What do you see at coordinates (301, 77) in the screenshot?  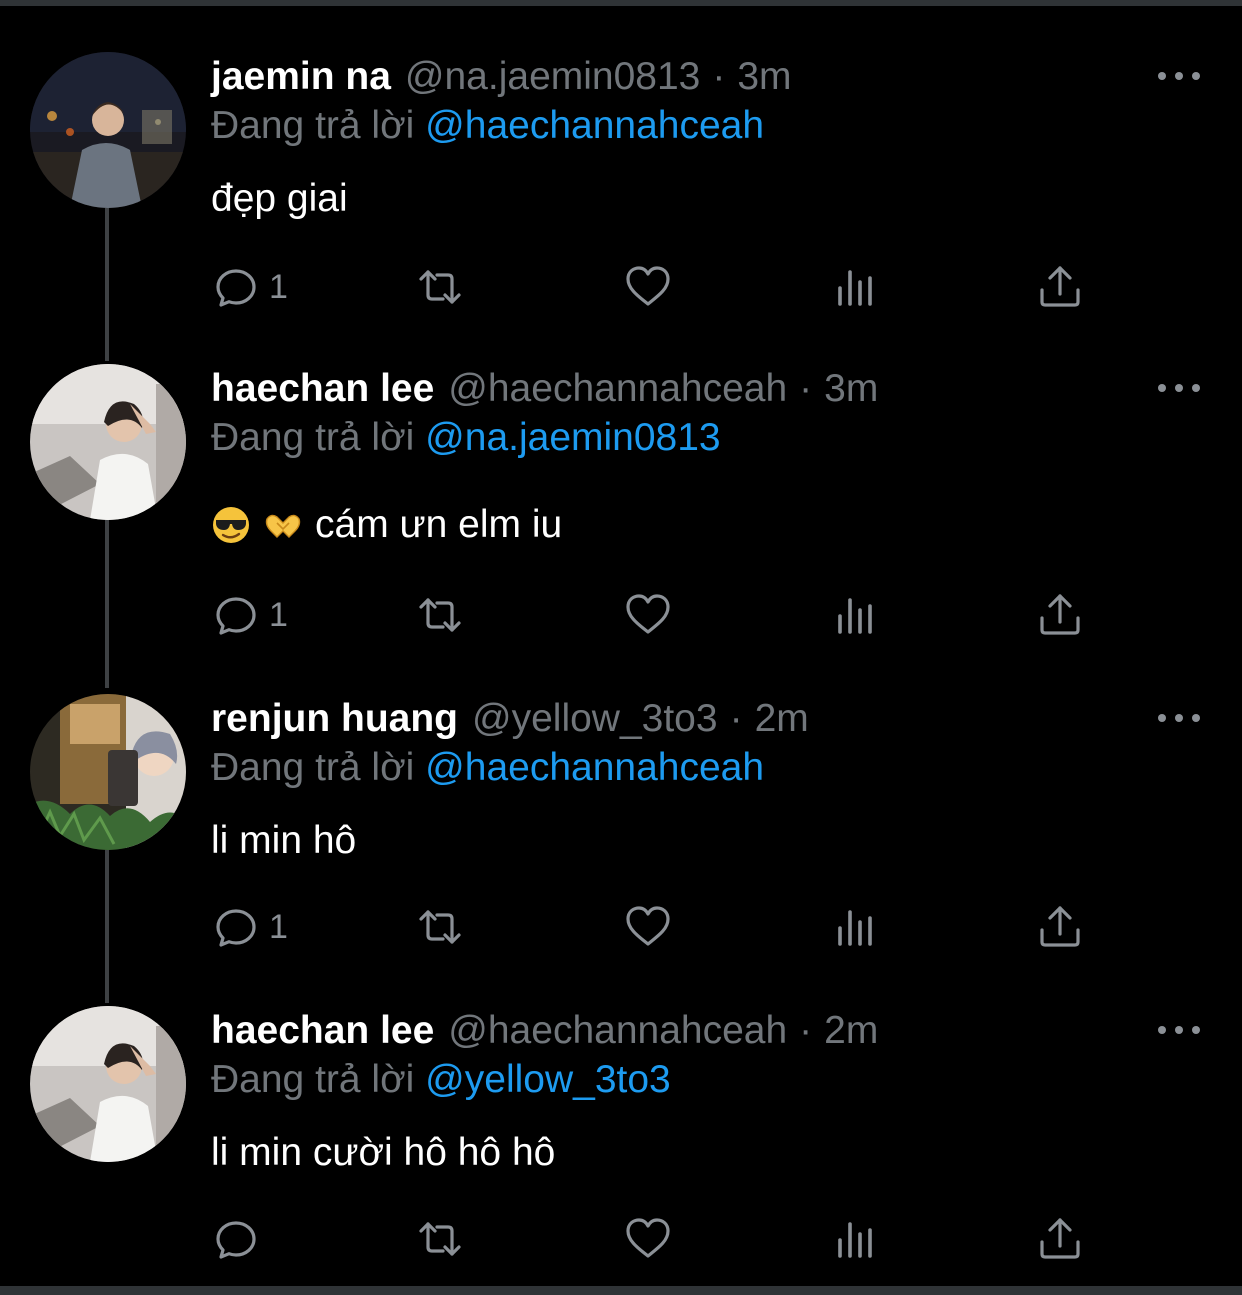 I see `display-name: jaemin na` at bounding box center [301, 77].